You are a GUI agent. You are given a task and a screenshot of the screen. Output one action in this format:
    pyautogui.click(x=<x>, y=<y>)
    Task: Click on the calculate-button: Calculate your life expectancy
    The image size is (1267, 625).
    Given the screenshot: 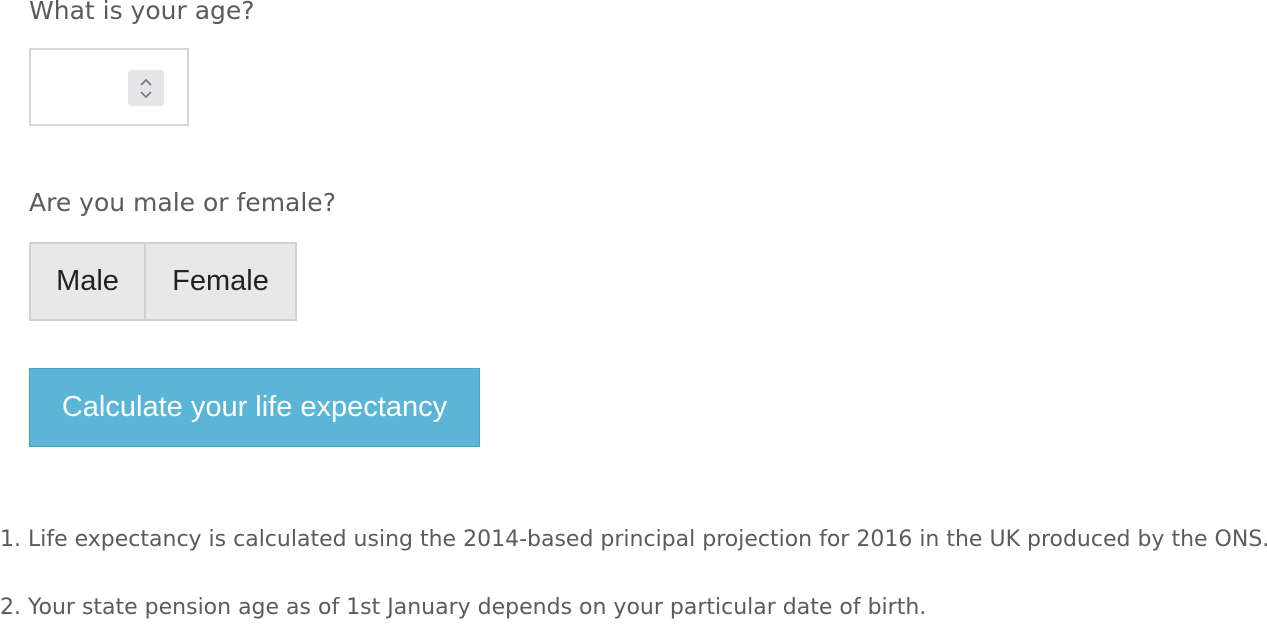 What is the action you would take?
    pyautogui.click(x=254, y=407)
    